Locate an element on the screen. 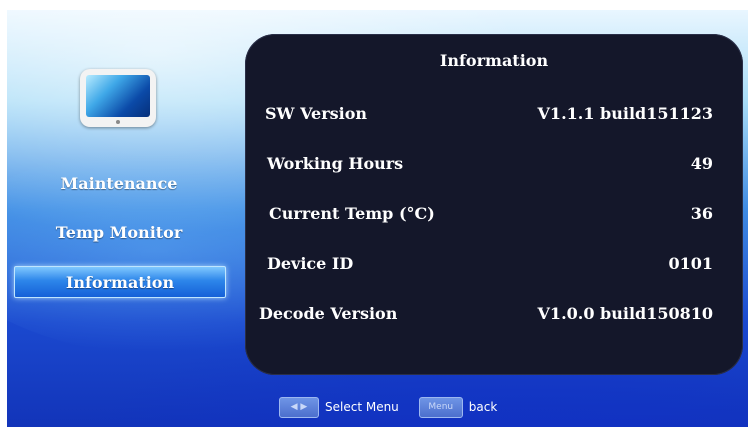 This screenshot has height=431, width=753. info-value: 49 is located at coordinates (701, 163).